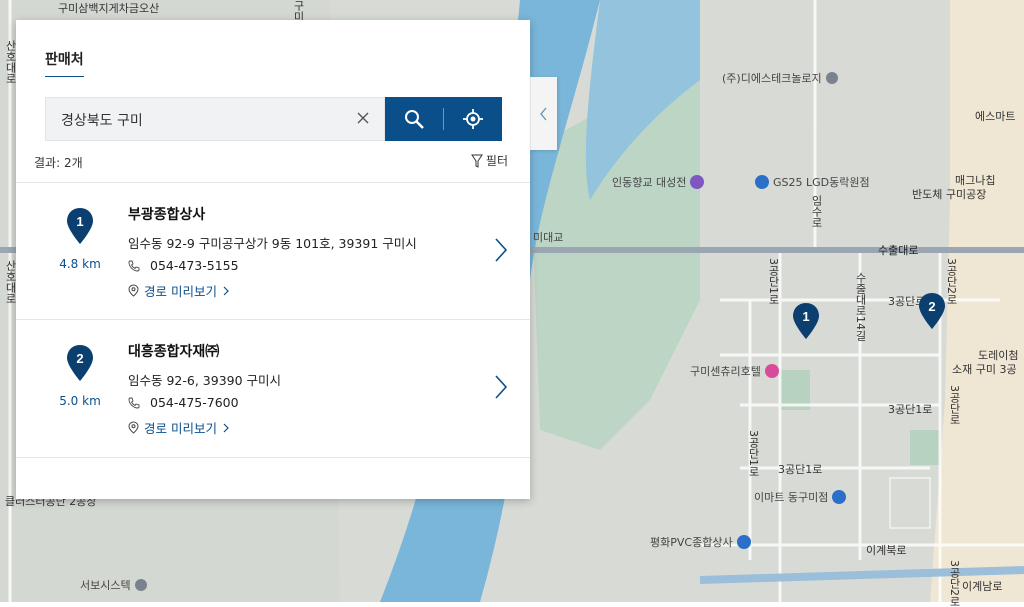 The width and height of the screenshot is (1024, 607). What do you see at coordinates (697, 182) in the screenshot?
I see `landmark-icon` at bounding box center [697, 182].